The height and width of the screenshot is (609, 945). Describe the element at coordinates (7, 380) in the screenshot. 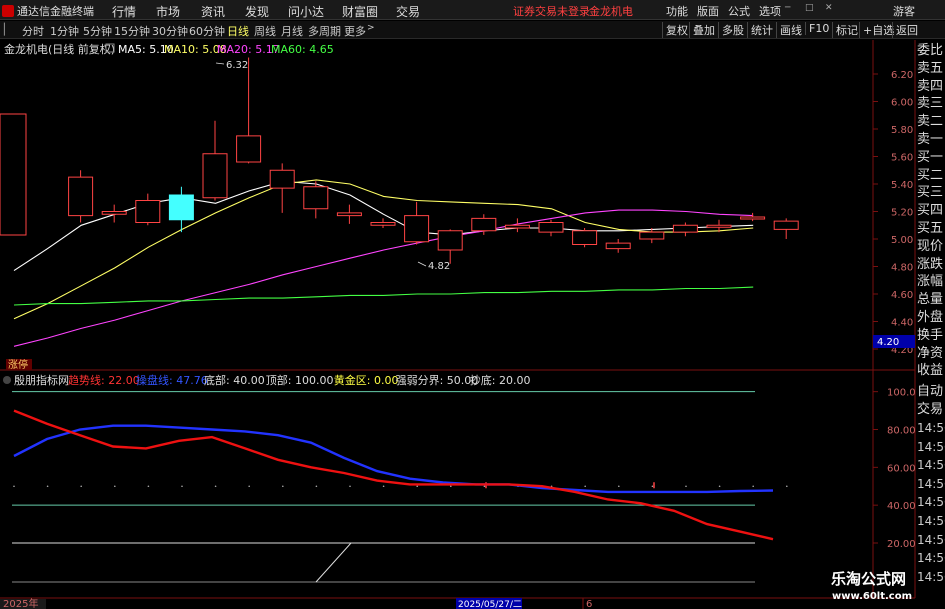

I see `indicator-menu-icon` at that location.